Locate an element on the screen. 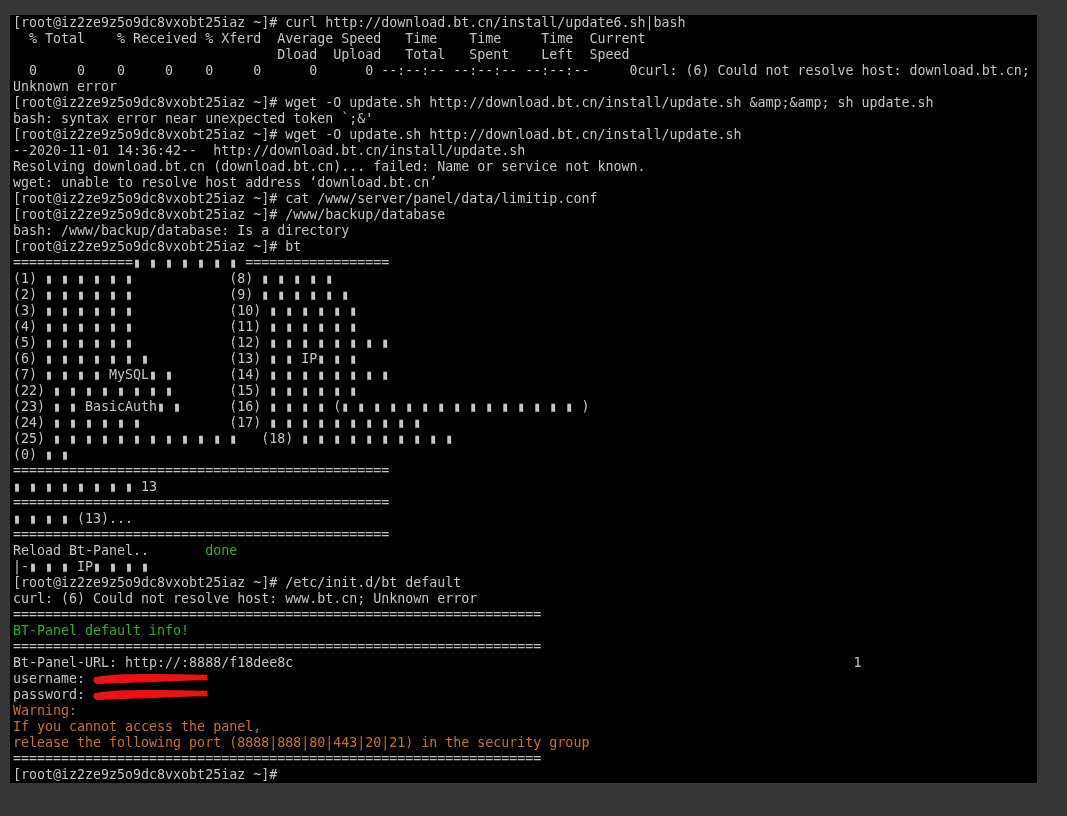 This screenshot has height=816, width=1067. terminal-text: 1 is located at coordinates (857, 663).